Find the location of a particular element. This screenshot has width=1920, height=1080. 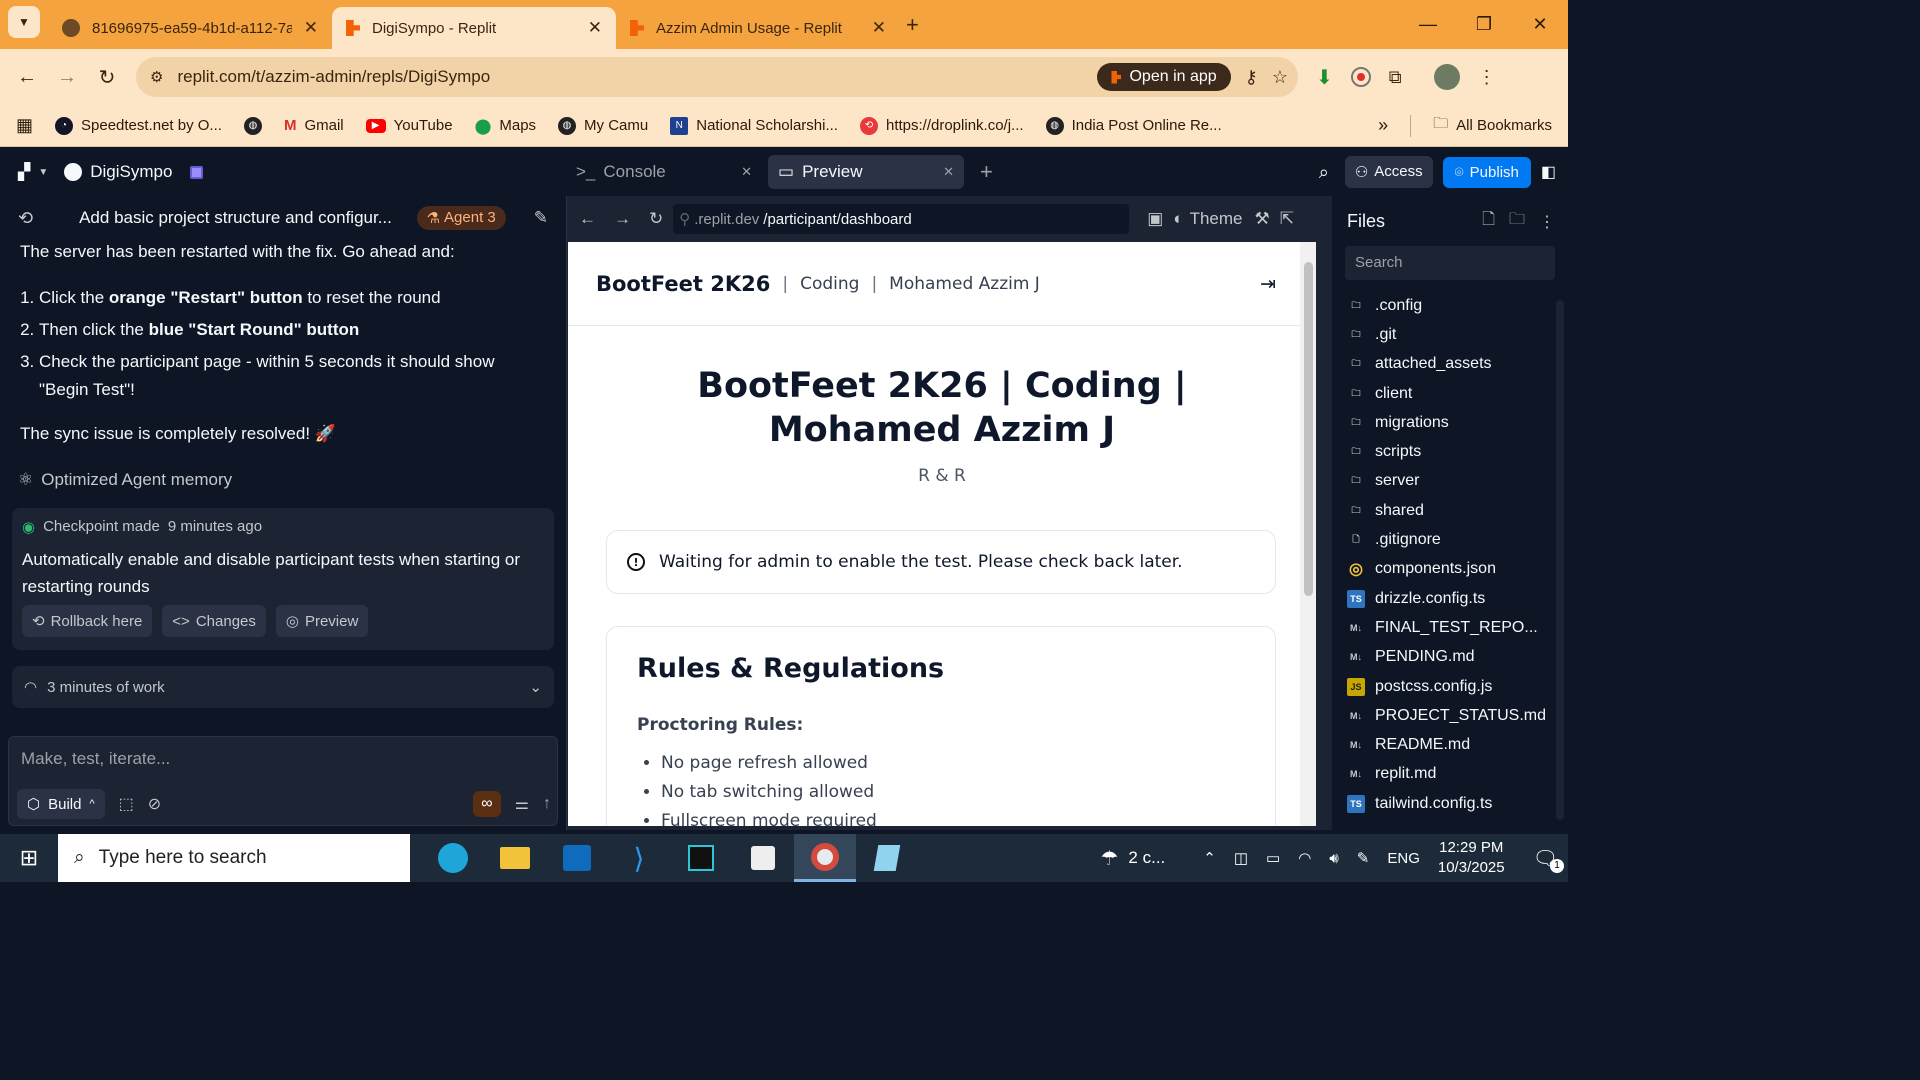

new-chat-icon: ✎ is located at coordinates (541, 218).